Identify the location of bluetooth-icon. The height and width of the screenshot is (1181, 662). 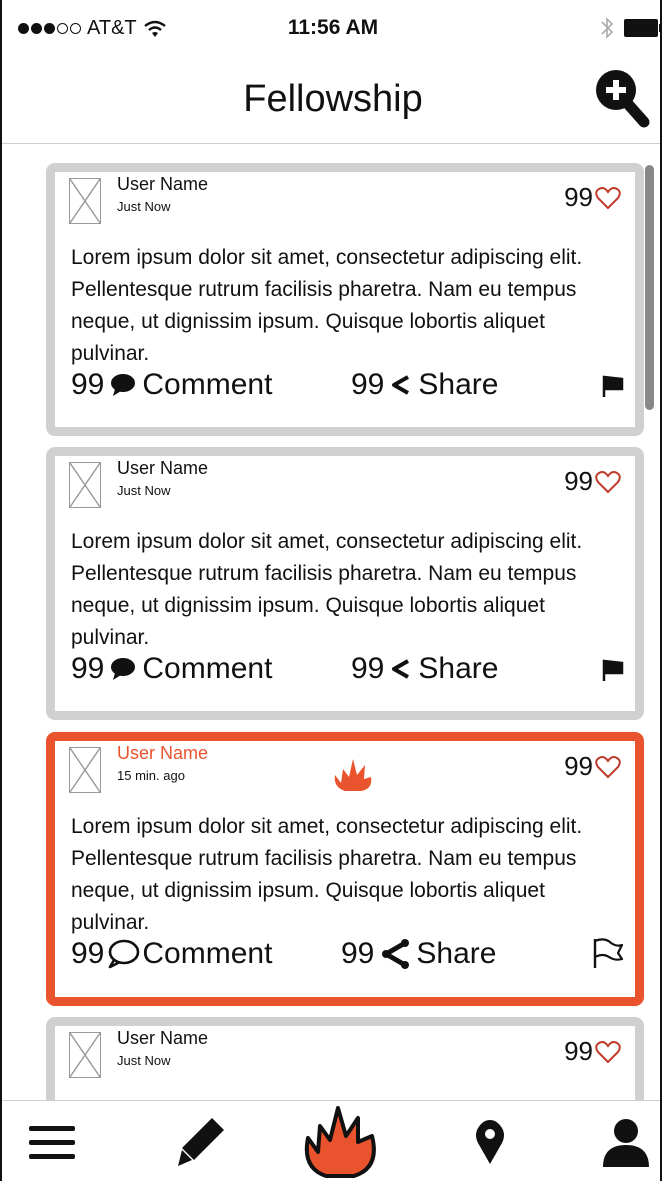
(607, 28).